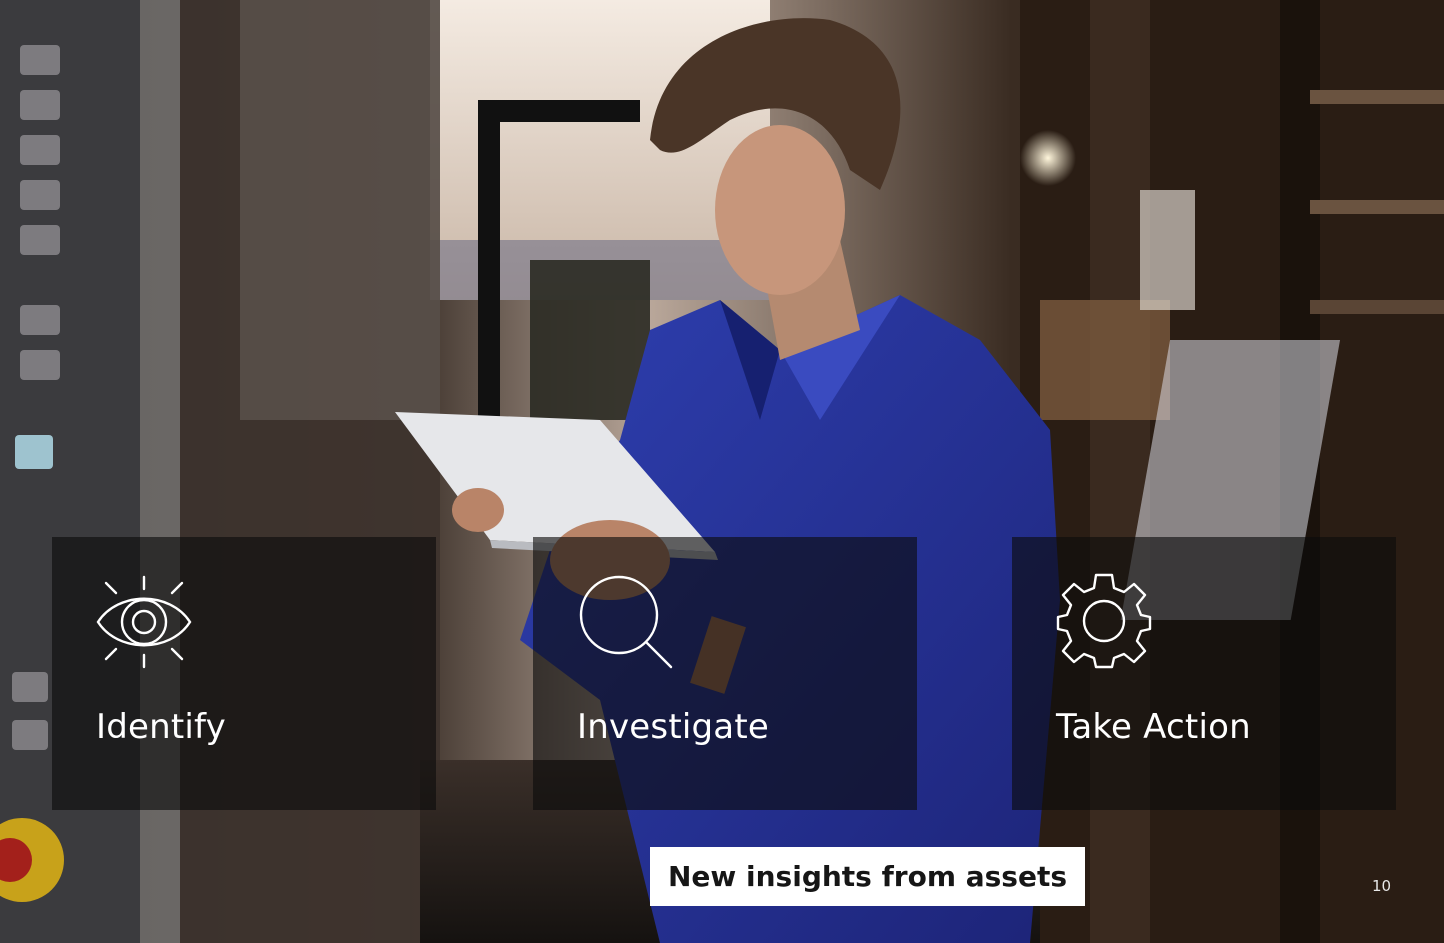  What do you see at coordinates (144, 622) in the screenshot?
I see `eye-icon` at bounding box center [144, 622].